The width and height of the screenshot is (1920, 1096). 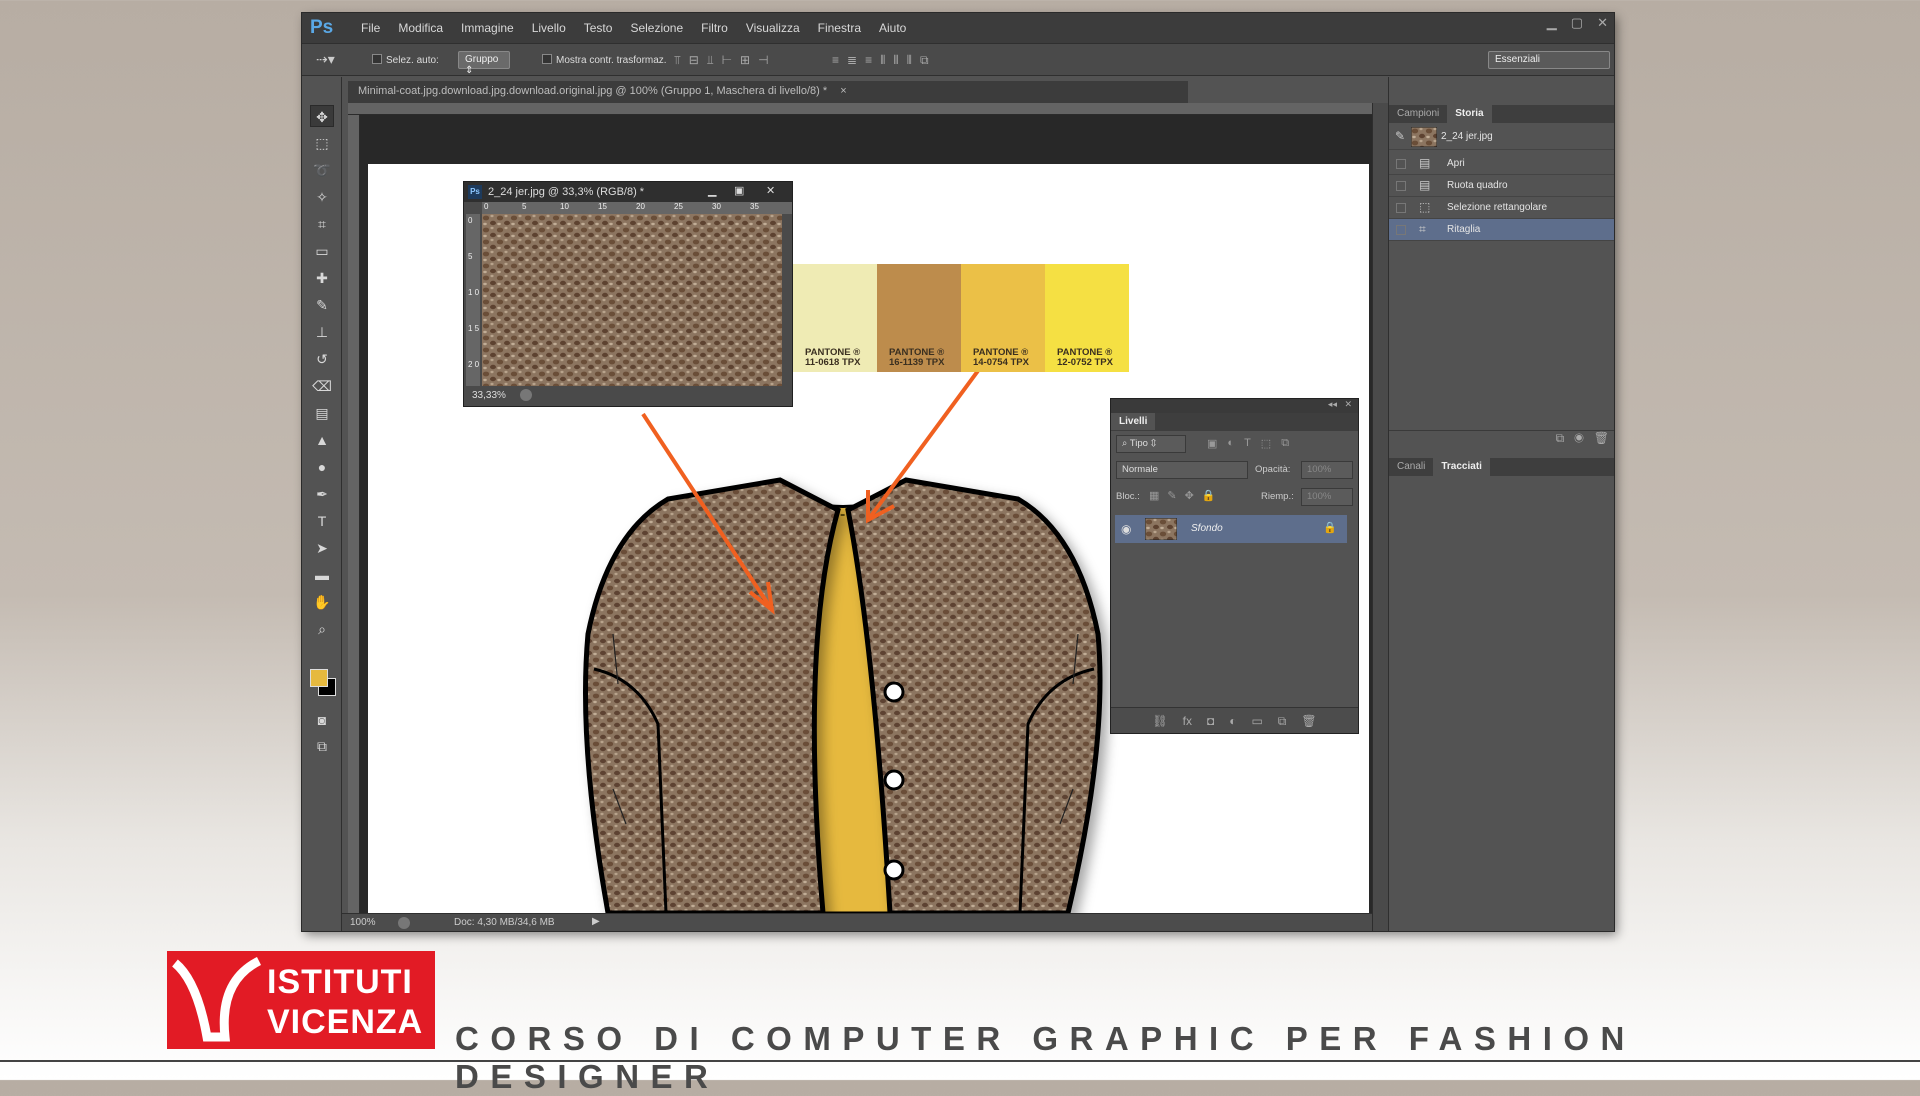 What do you see at coordinates (852, 60) in the screenshot?
I see `distribute-vcenter-icon: ≣` at bounding box center [852, 60].